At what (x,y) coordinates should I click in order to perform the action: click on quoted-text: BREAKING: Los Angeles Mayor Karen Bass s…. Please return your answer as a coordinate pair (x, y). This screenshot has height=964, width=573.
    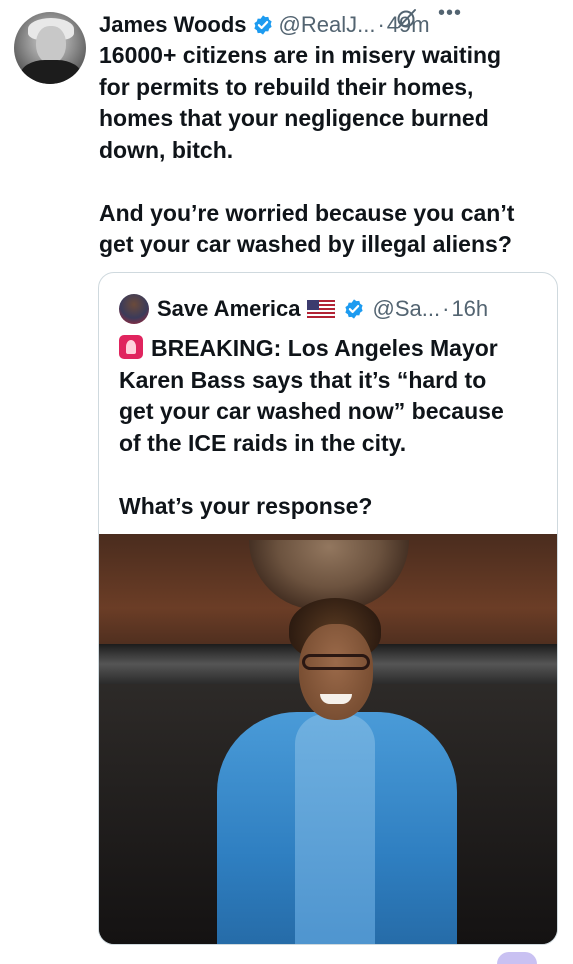
    Looking at the image, I should click on (311, 427).